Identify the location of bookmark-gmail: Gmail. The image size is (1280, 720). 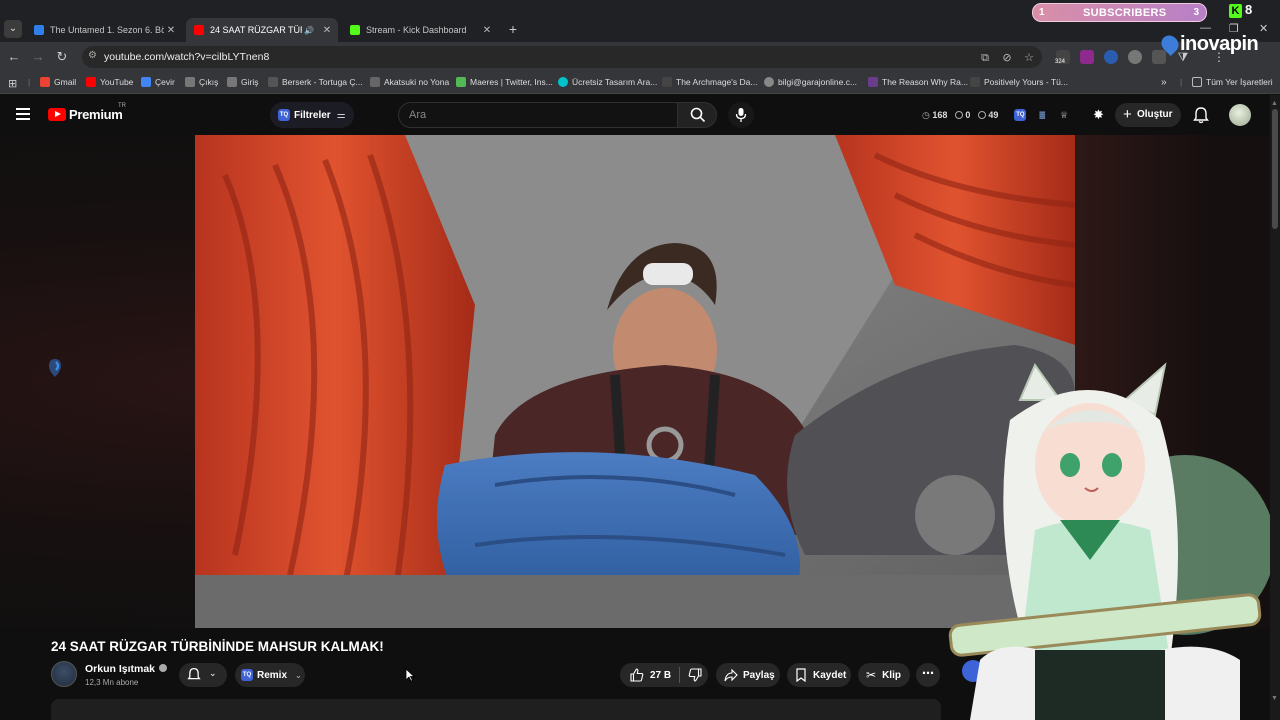
(58, 82).